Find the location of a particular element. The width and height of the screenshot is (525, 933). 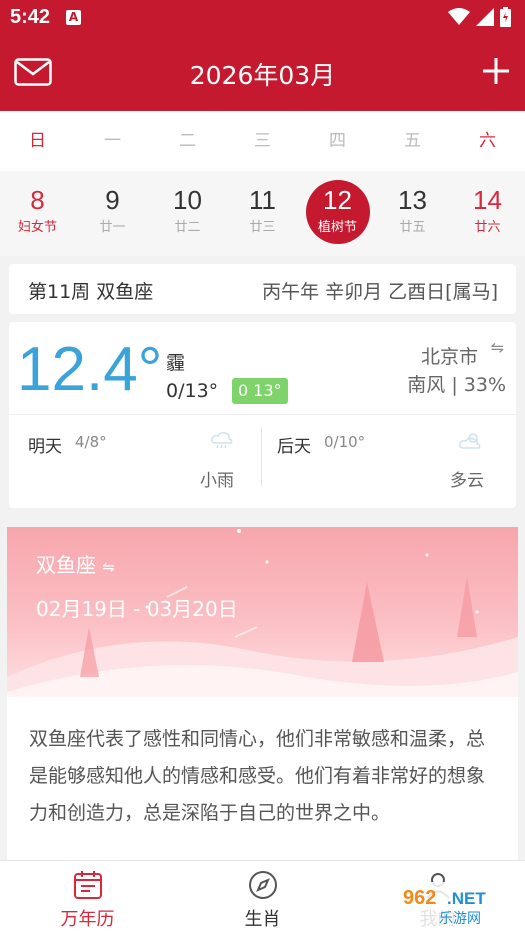

system-icons is located at coordinates (479, 17).